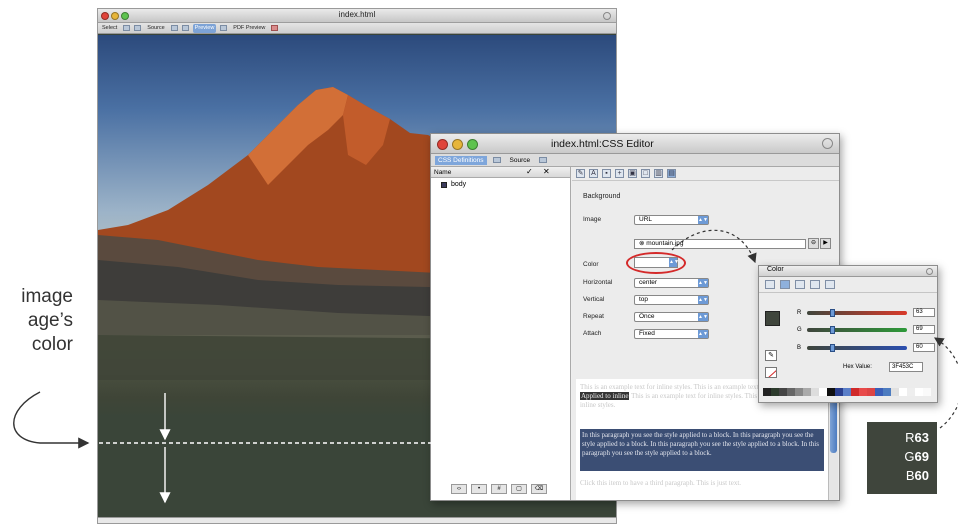  I want to click on code-icon: ‹›, so click(459, 489).